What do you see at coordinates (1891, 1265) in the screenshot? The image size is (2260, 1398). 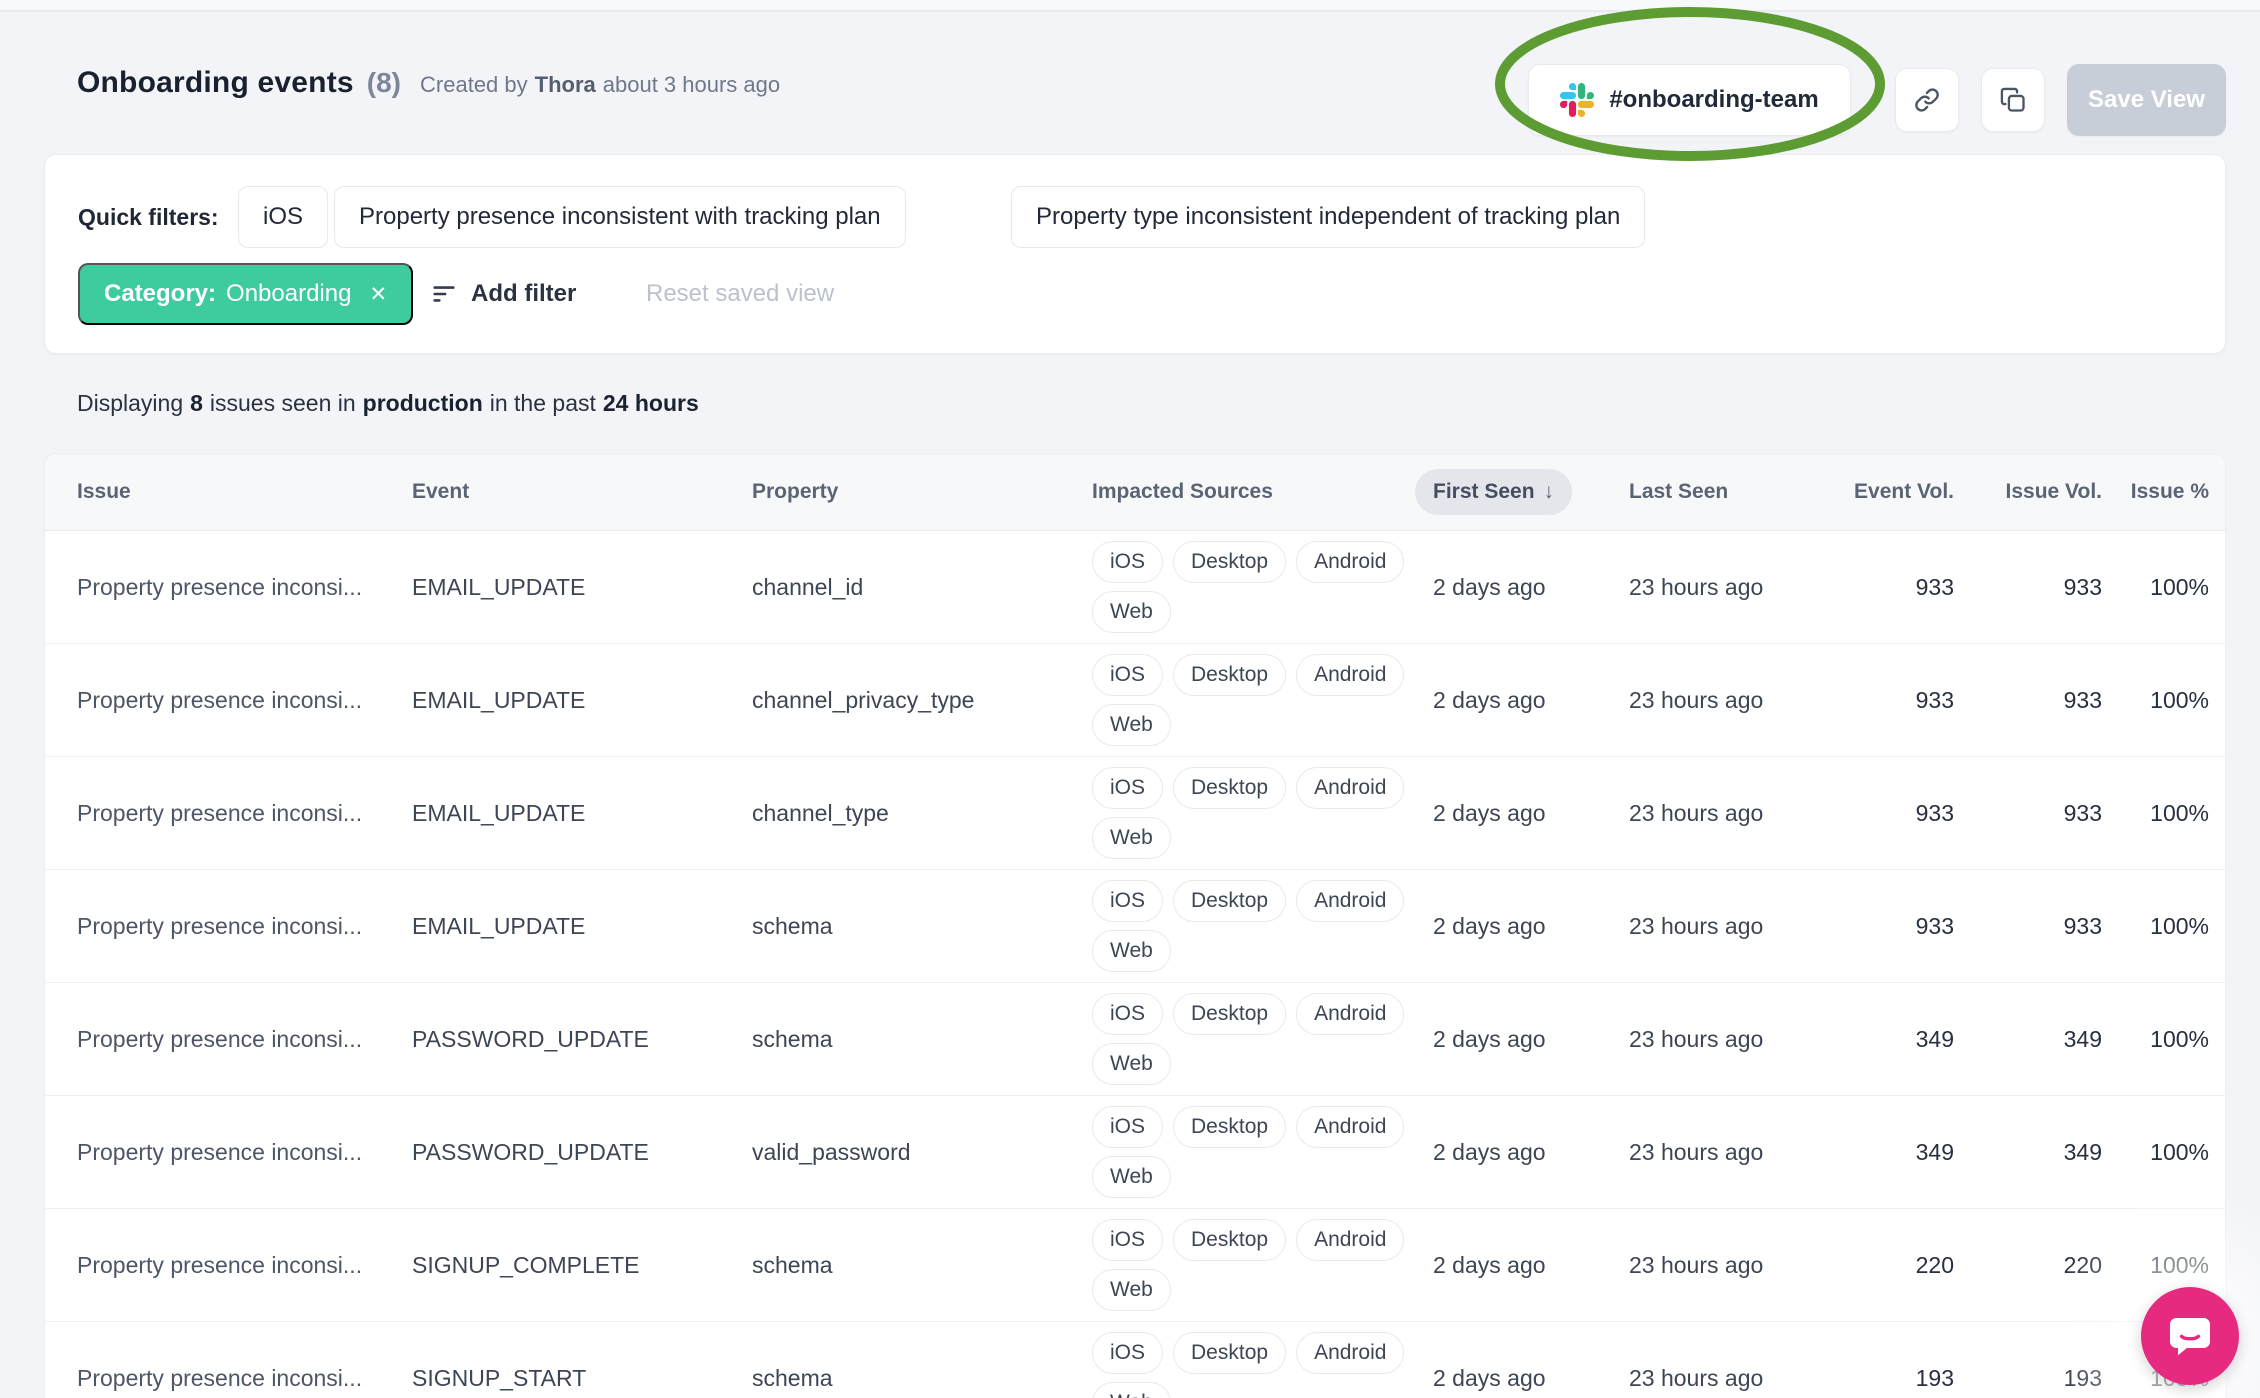 I see `event-vol-cell: 220` at bounding box center [1891, 1265].